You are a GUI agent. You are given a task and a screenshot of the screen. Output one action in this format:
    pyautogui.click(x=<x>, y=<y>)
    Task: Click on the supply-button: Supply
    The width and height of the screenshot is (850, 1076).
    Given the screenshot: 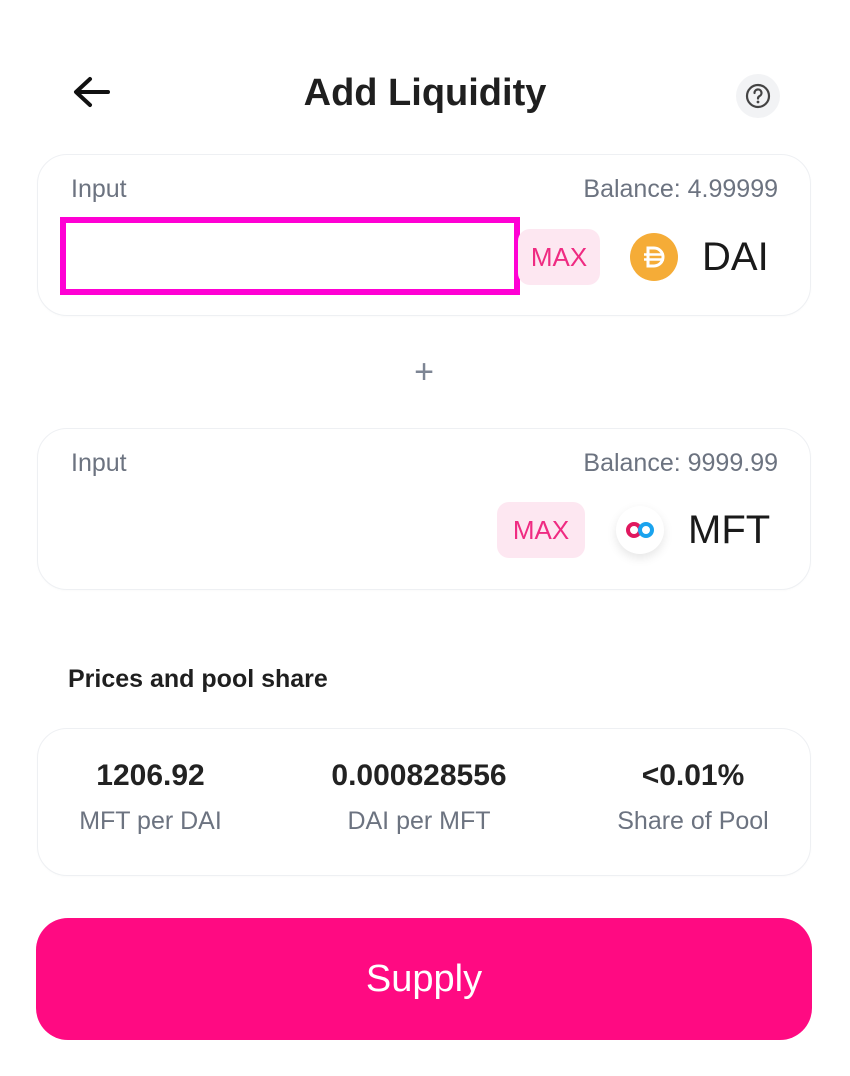 What is the action you would take?
    pyautogui.click(x=424, y=979)
    